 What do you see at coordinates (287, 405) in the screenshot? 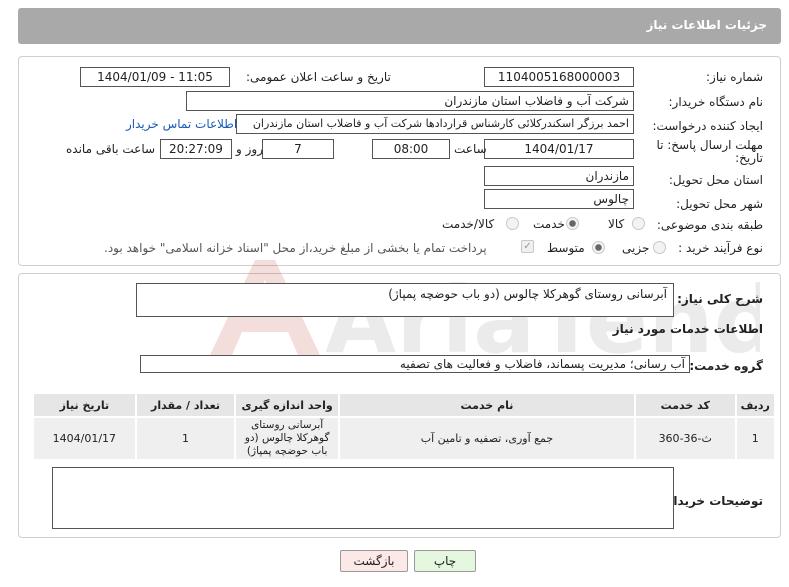
I see `col-unit: واحد اندازه گیری` at bounding box center [287, 405].